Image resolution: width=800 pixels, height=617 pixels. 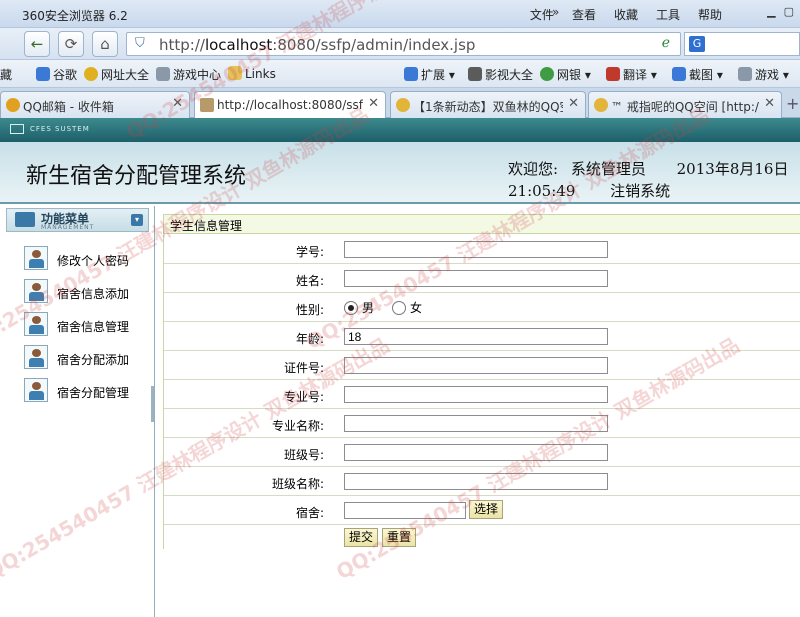 What do you see at coordinates (17, 129) in the screenshot?
I see `monitor-icon` at bounding box center [17, 129].